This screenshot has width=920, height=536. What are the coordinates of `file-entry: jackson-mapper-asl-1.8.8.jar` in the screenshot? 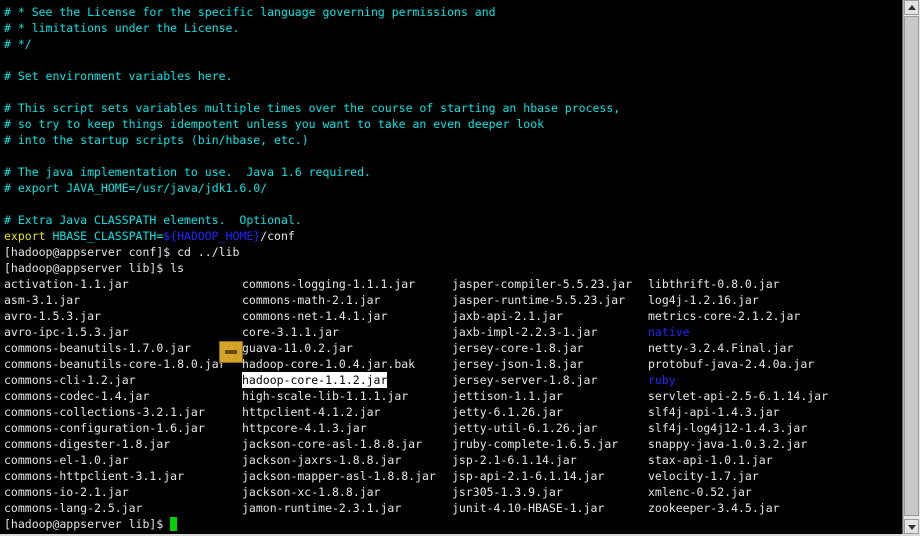 It's located at (339, 476).